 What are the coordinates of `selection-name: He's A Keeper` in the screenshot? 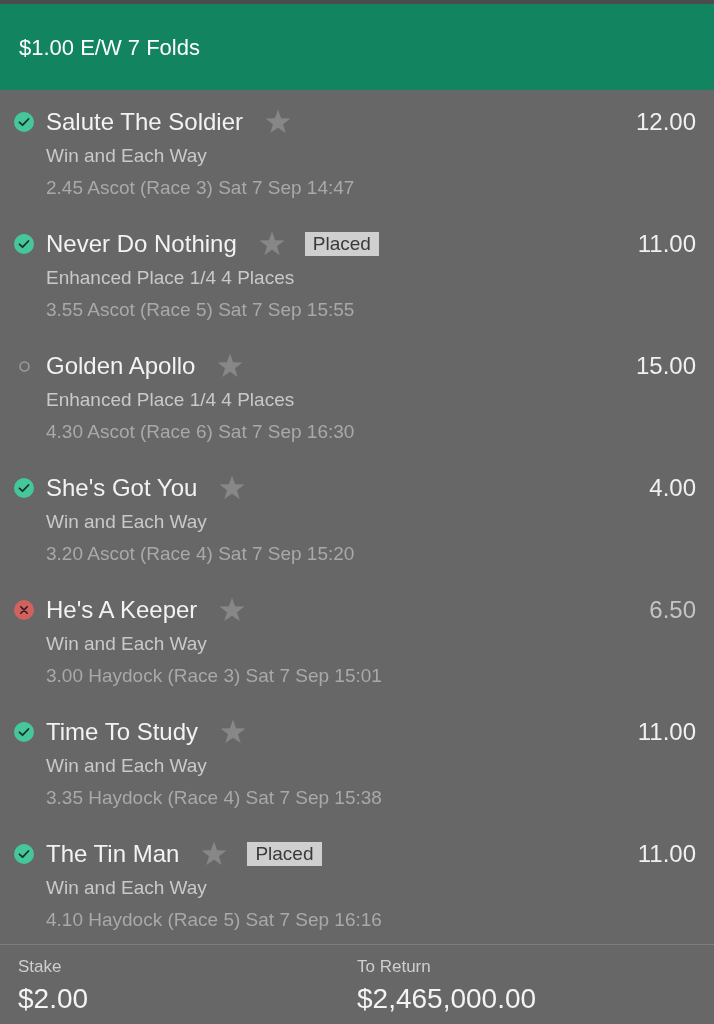 It's located at (122, 610).